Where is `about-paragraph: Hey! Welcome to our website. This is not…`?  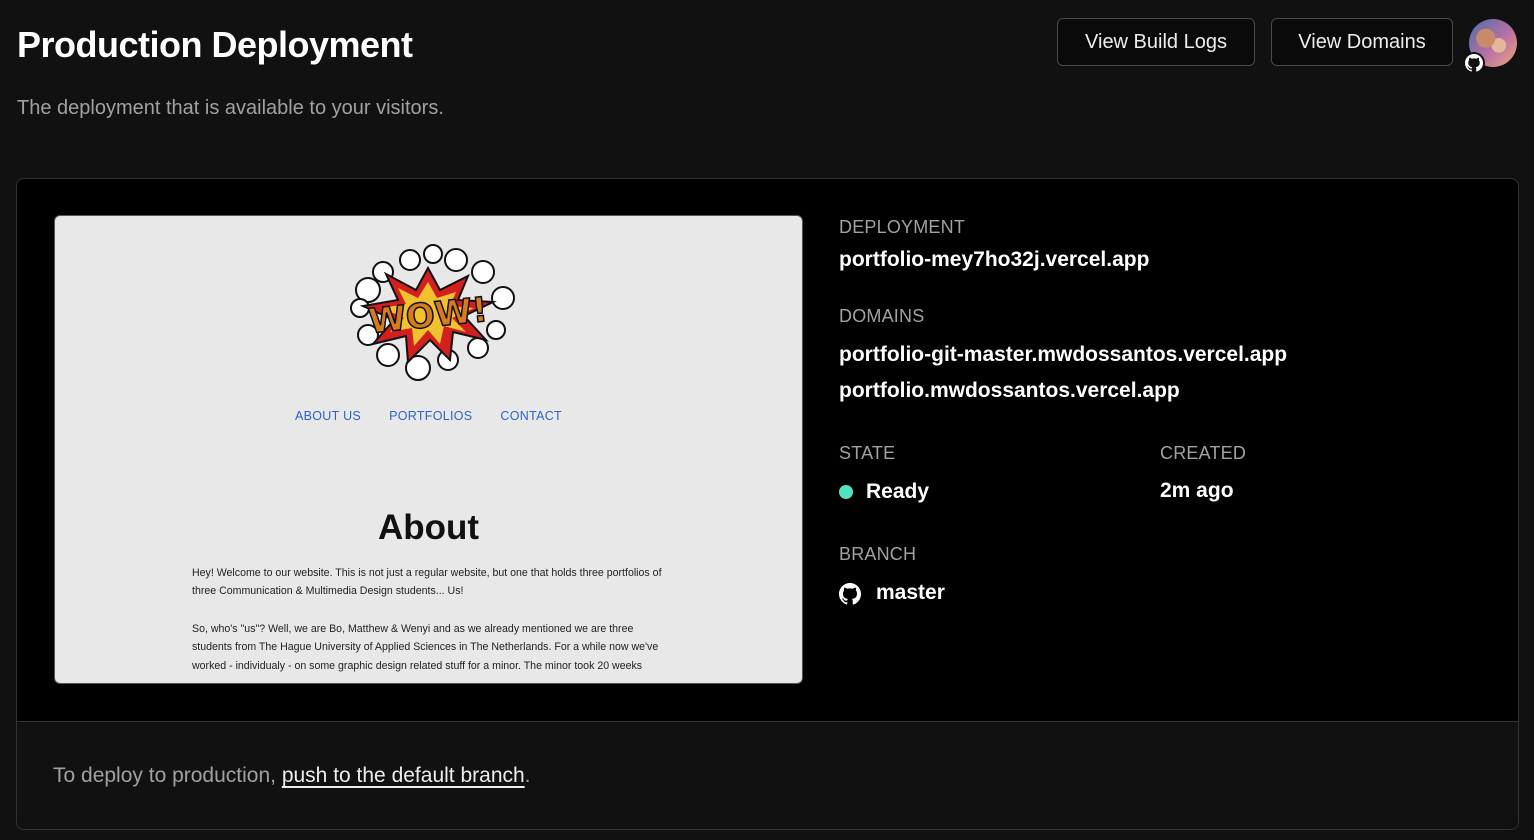 about-paragraph: Hey! Welcome to our website. This is not… is located at coordinates (427, 582).